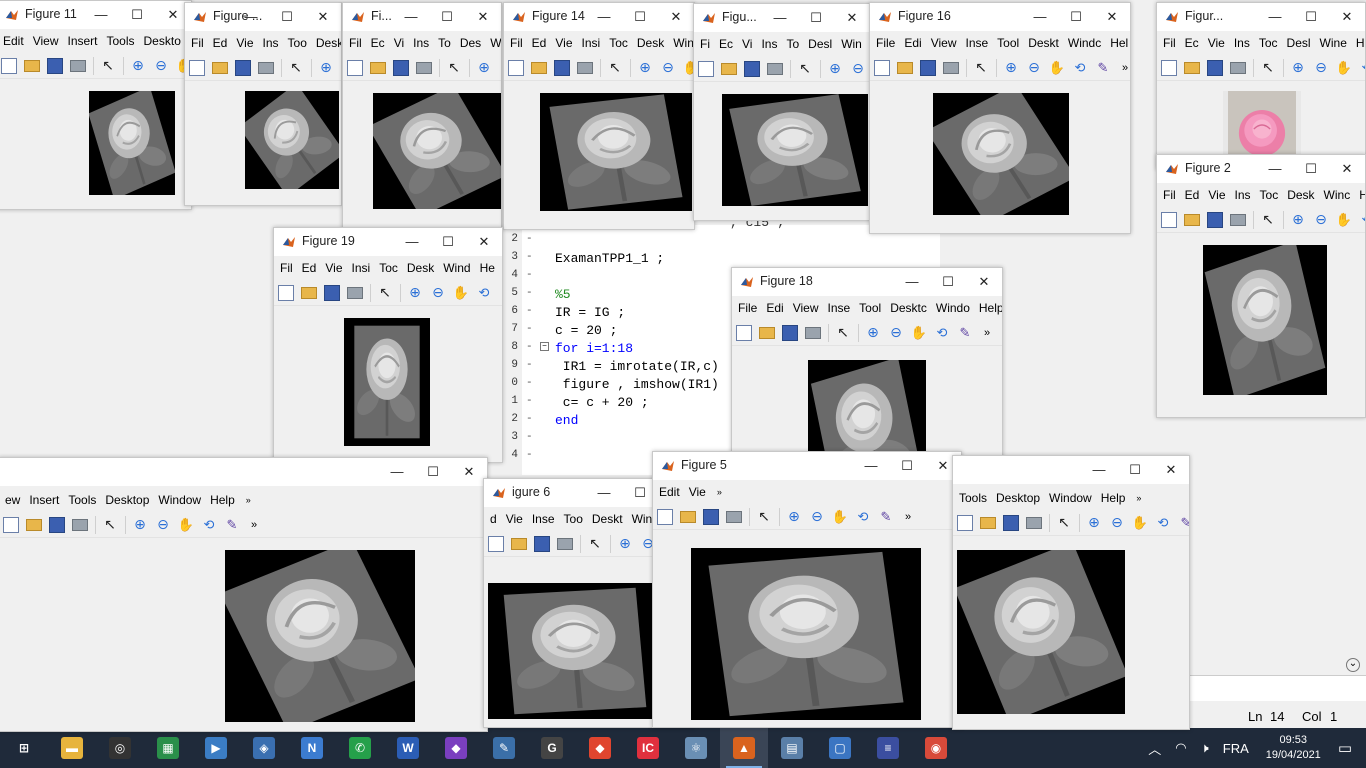 The width and height of the screenshot is (1366, 768). Describe the element at coordinates (944, 43) in the screenshot. I see `menu-item: View` at that location.